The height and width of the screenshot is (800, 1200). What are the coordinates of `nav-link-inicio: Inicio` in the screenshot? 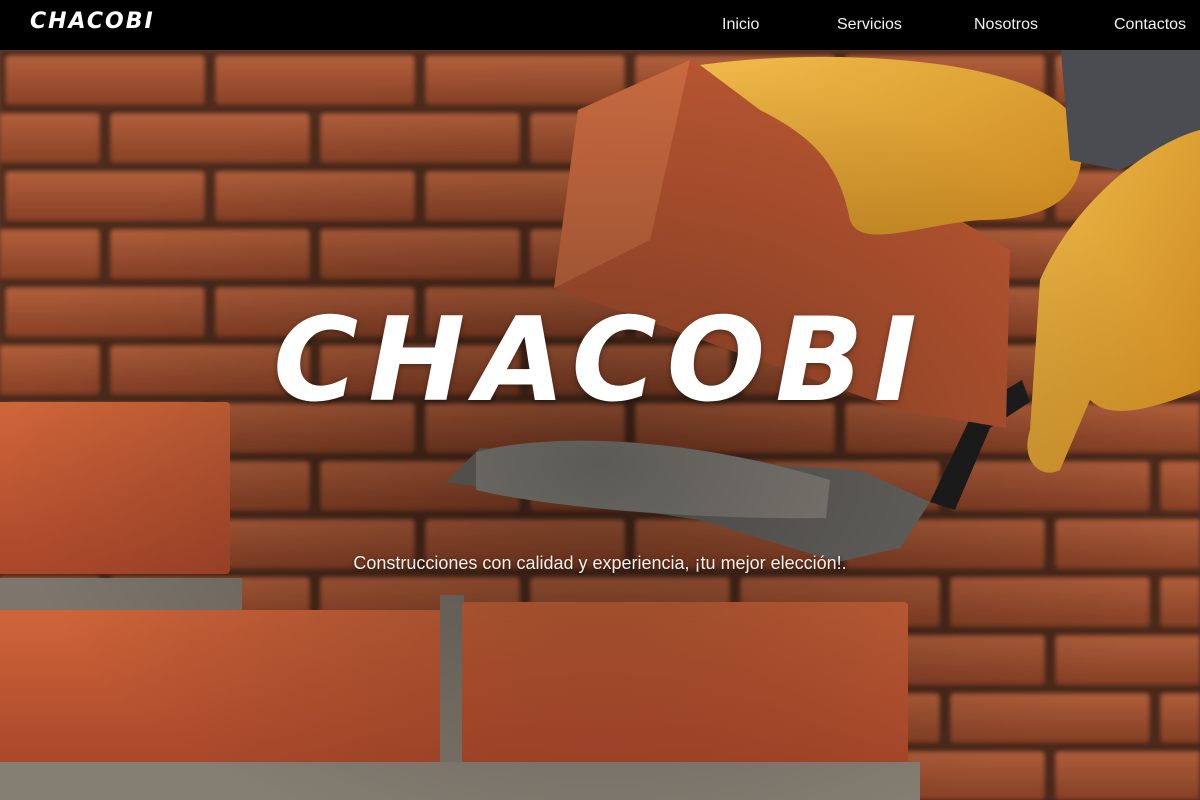 It's located at (740, 25).